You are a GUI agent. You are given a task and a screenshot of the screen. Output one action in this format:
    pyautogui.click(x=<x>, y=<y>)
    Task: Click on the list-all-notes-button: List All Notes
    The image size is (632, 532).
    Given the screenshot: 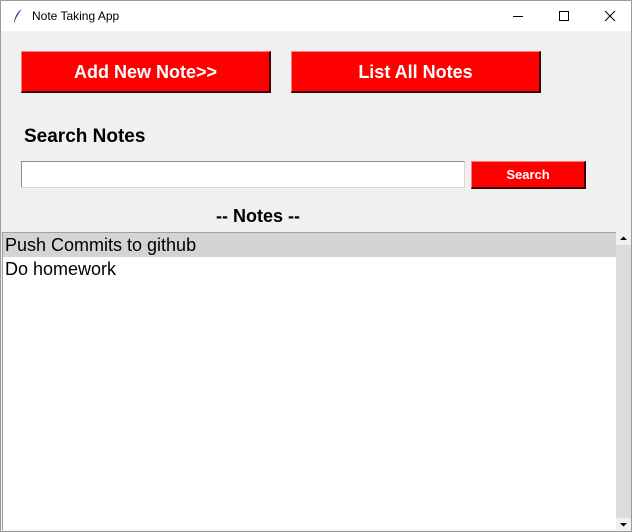 What is the action you would take?
    pyautogui.click(x=416, y=72)
    